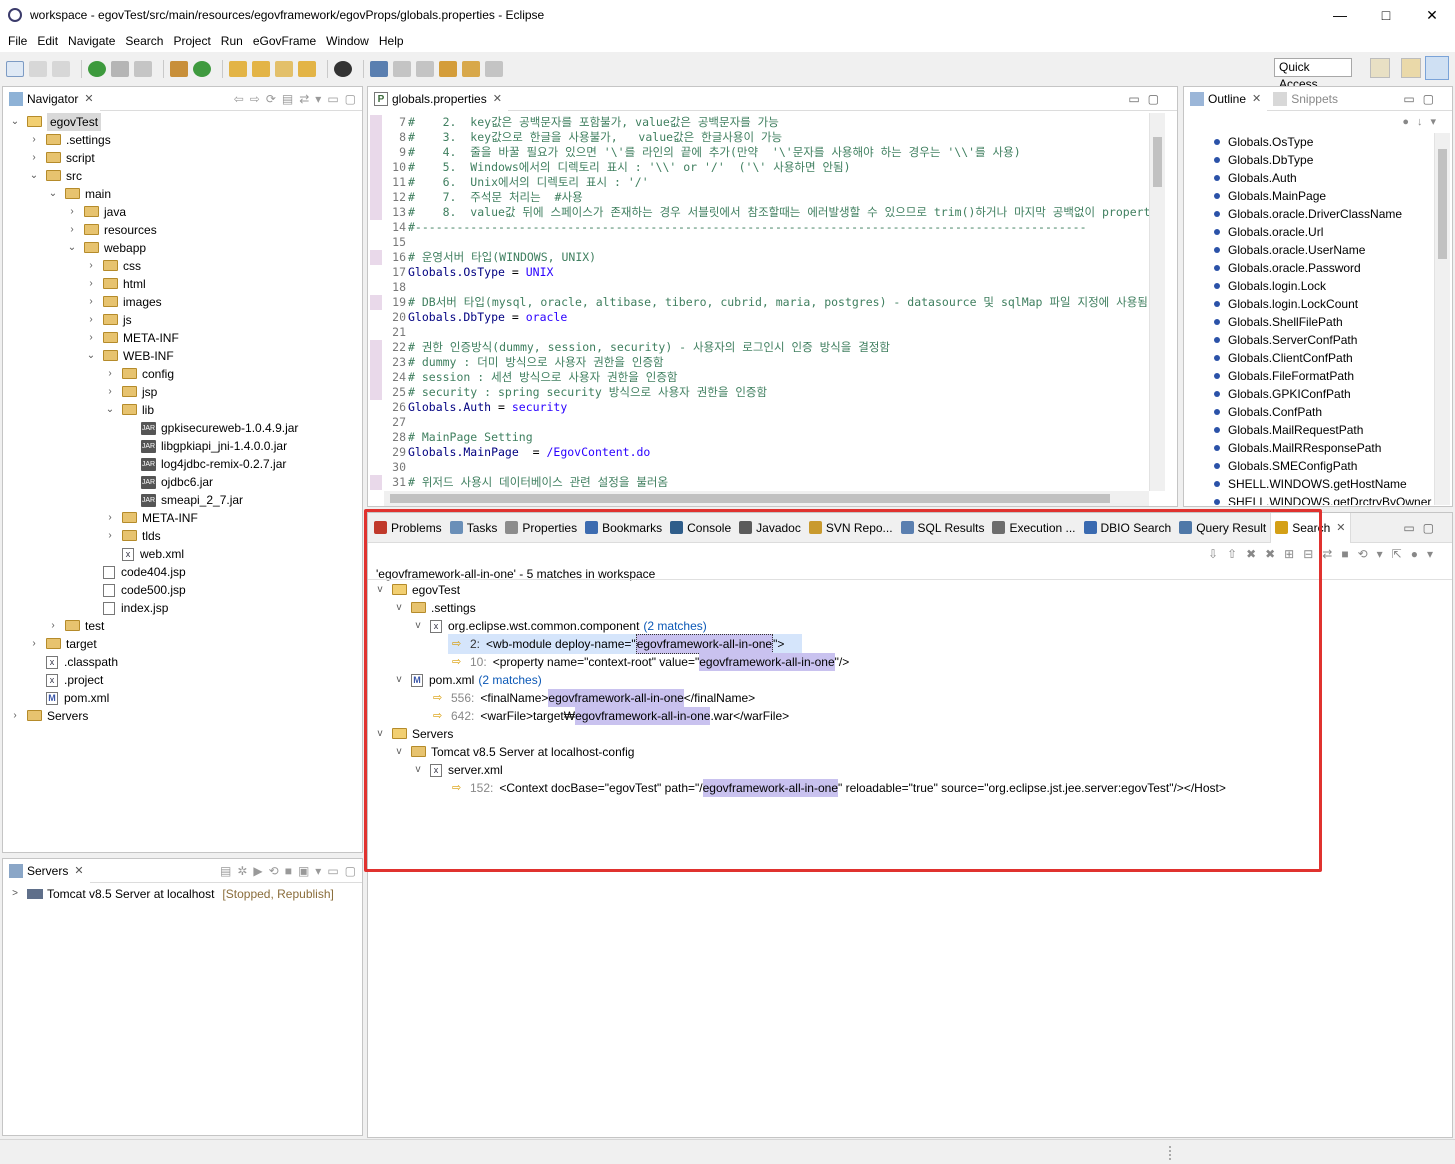 This screenshot has height=1164, width=1455. I want to click on menu-egovframe: eGovFrame, so click(284, 41).